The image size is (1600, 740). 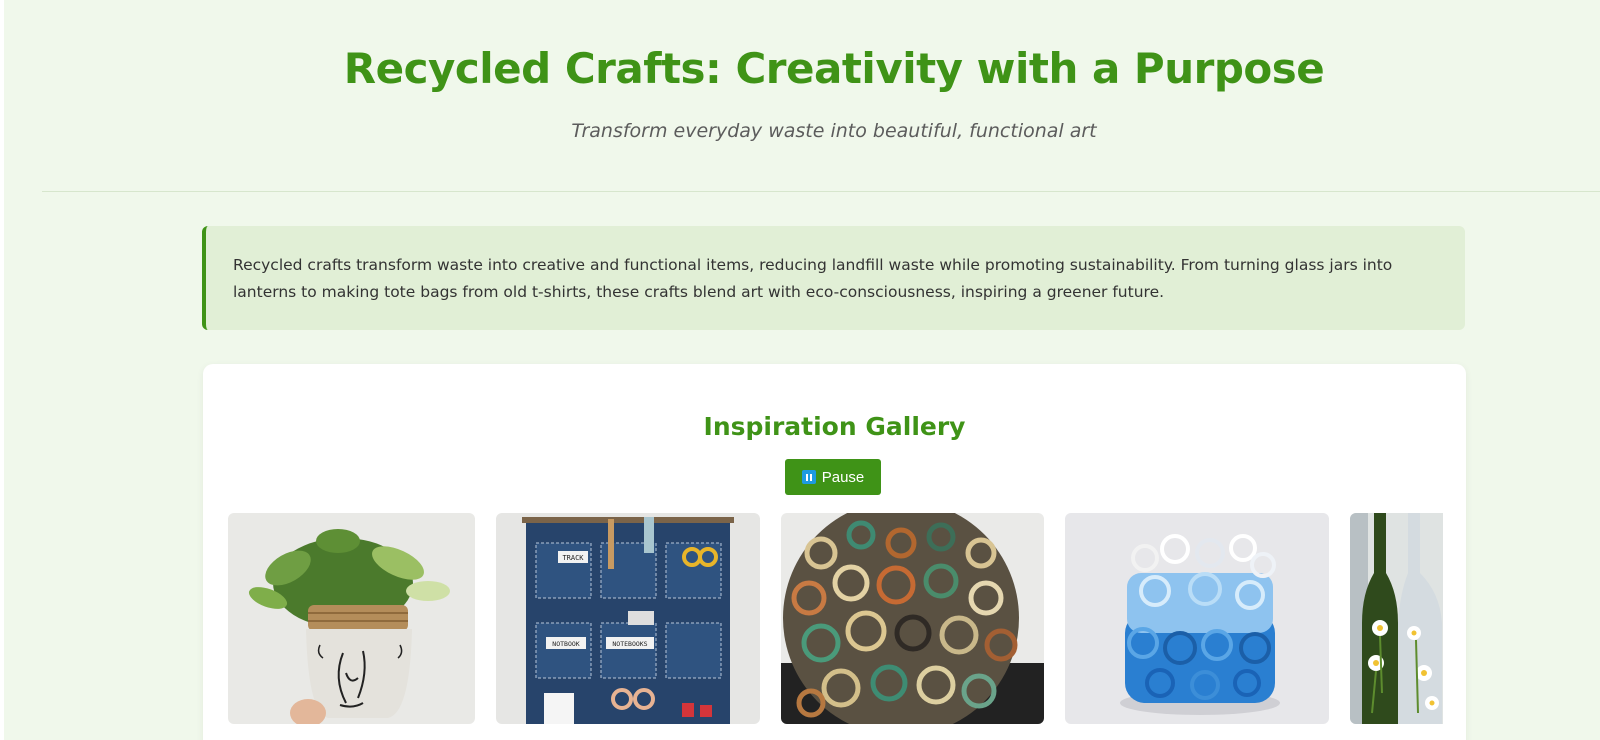 I want to click on window-edge, so click(x=2, y=370).